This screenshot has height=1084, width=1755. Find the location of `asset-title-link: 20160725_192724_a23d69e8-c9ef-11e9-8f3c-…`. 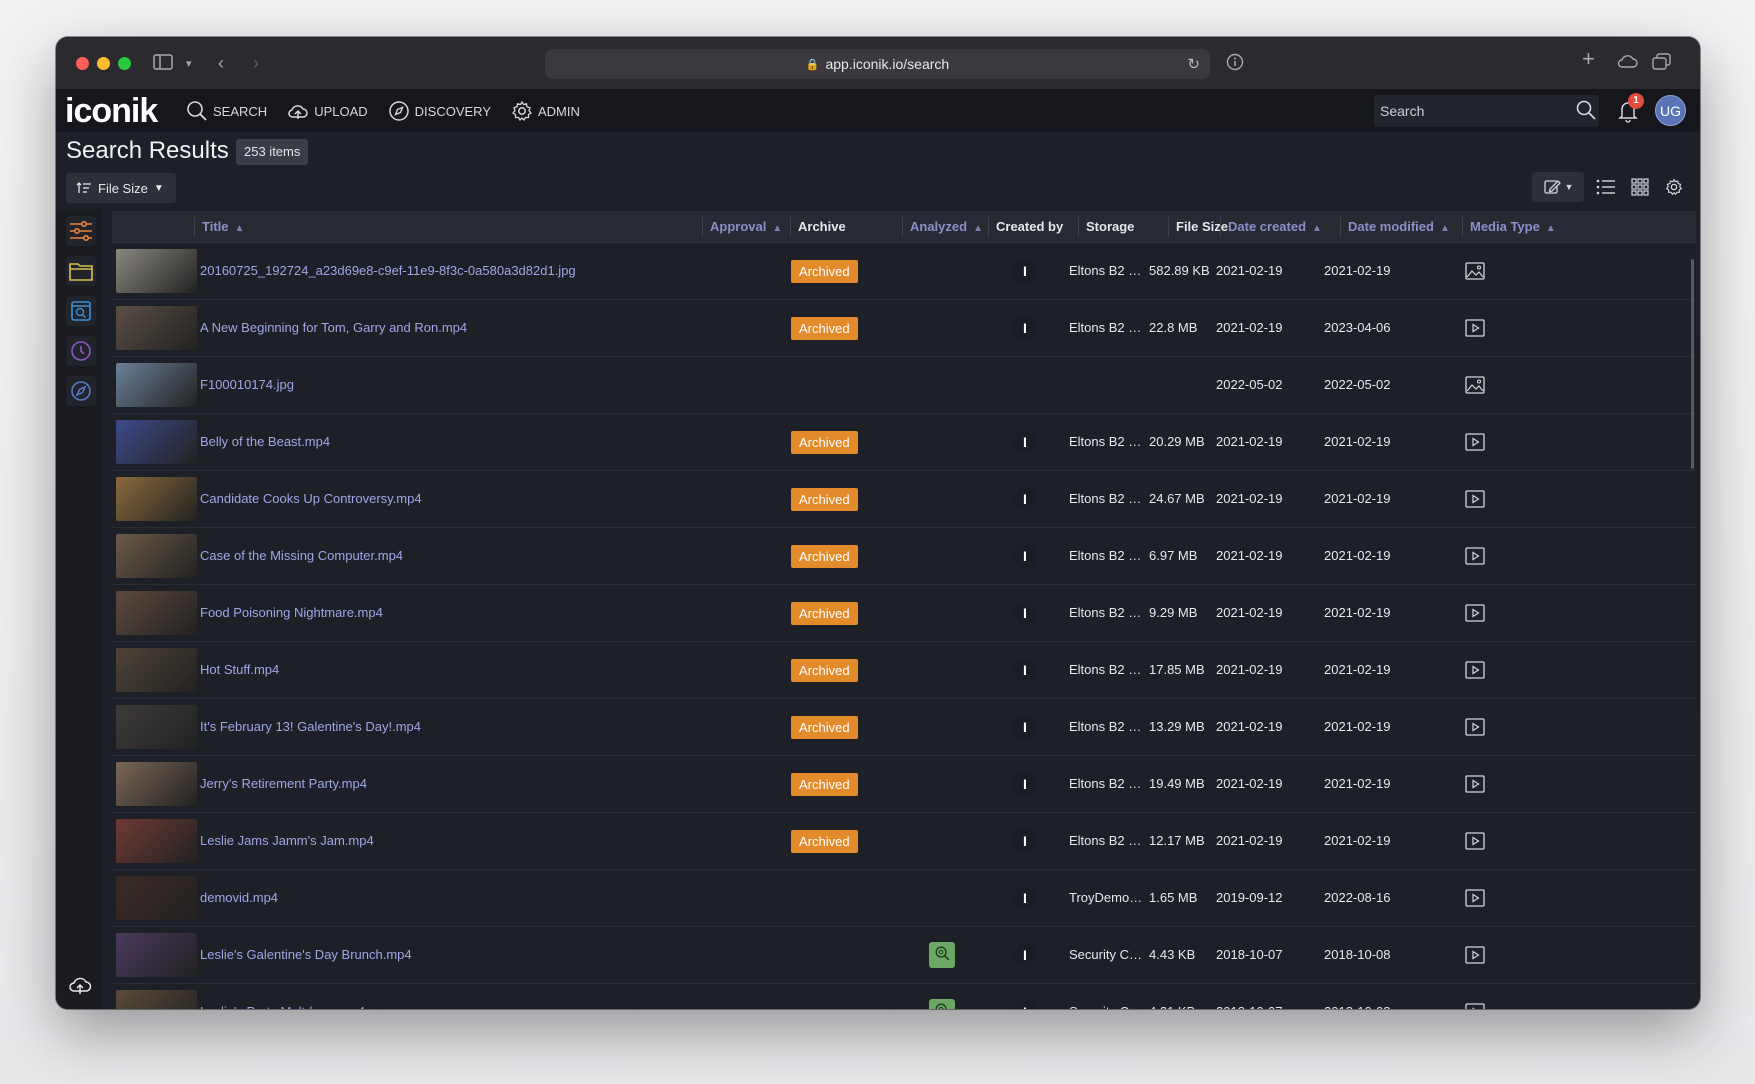

asset-title-link: 20160725_192724_a23d69e8-c9ef-11e9-8f3c-… is located at coordinates (445, 271).